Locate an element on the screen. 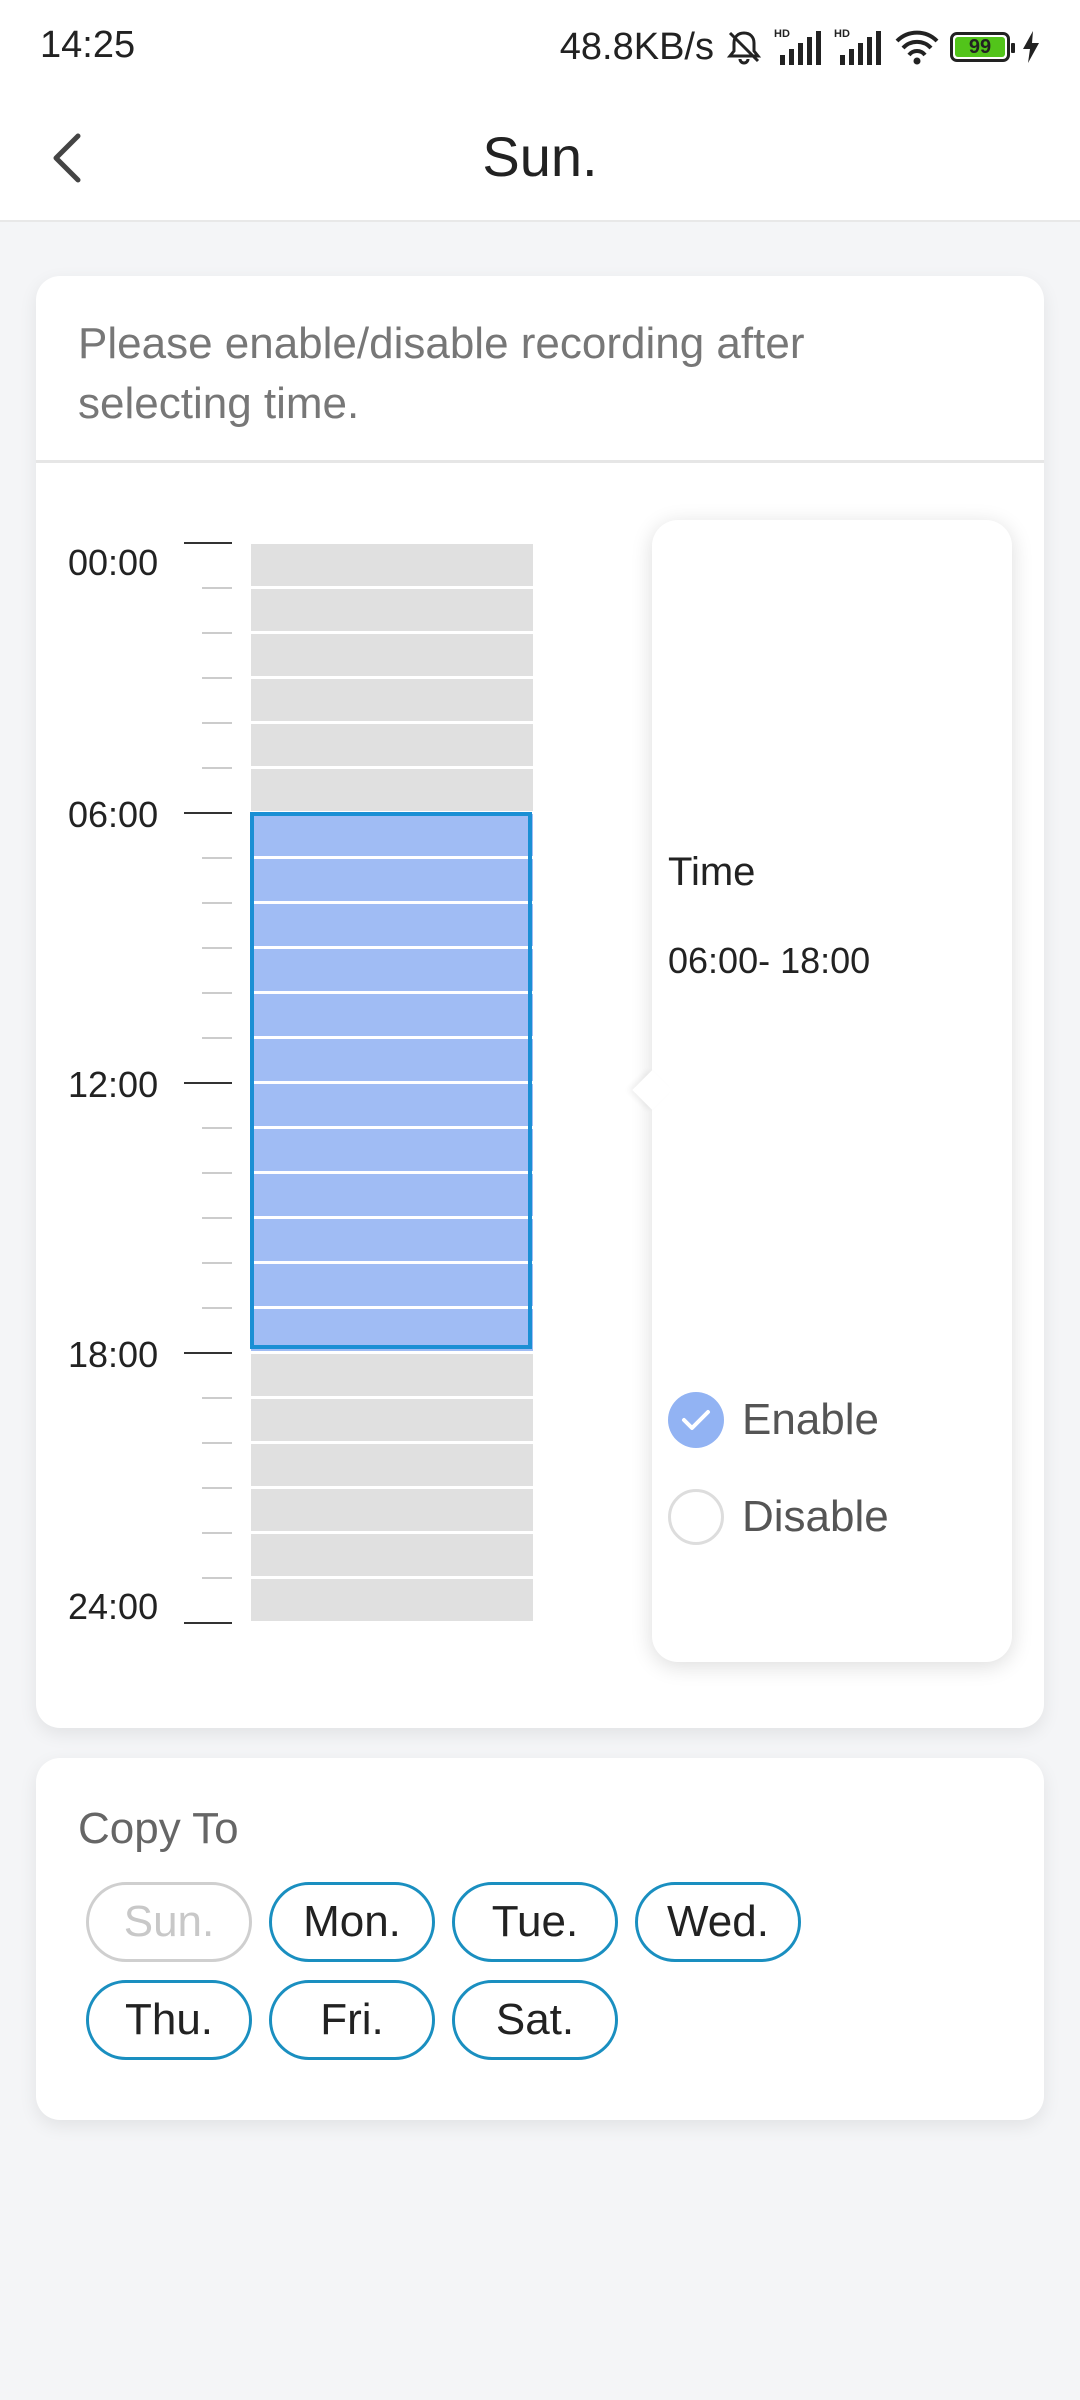  status-time: 14:25 is located at coordinates (88, 45).